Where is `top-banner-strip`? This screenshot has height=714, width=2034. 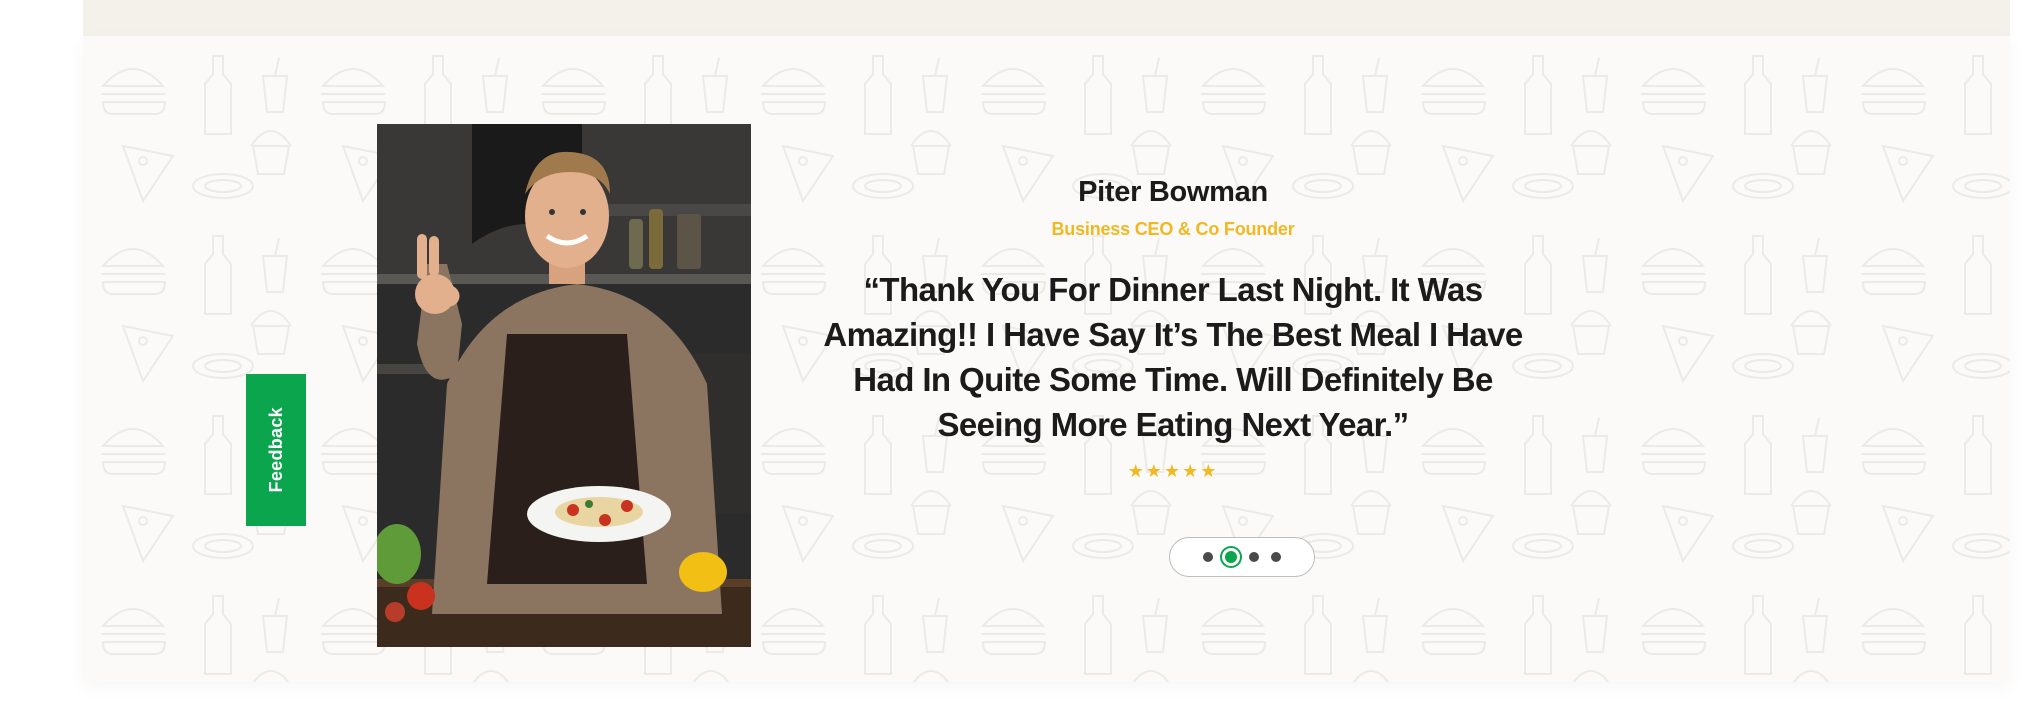
top-banner-strip is located at coordinates (1046, 18).